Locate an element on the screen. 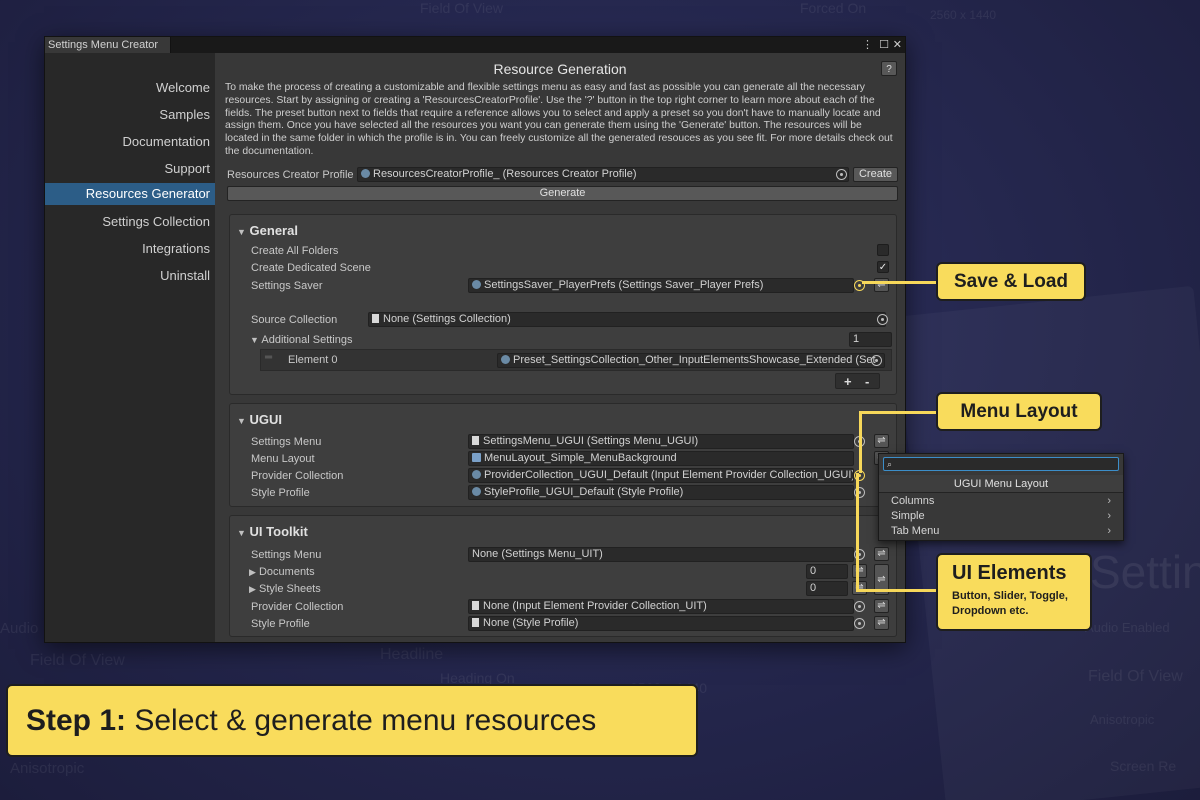 The image size is (1200, 800). documents-preset-icon: ⇌ is located at coordinates (859, 571).